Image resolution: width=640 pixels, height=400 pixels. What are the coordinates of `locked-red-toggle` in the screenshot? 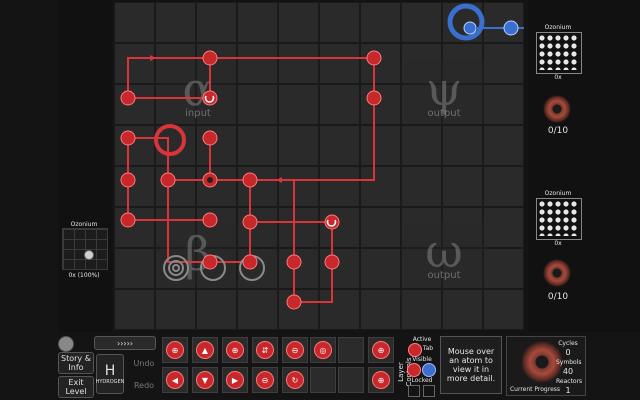 It's located at (414, 391).